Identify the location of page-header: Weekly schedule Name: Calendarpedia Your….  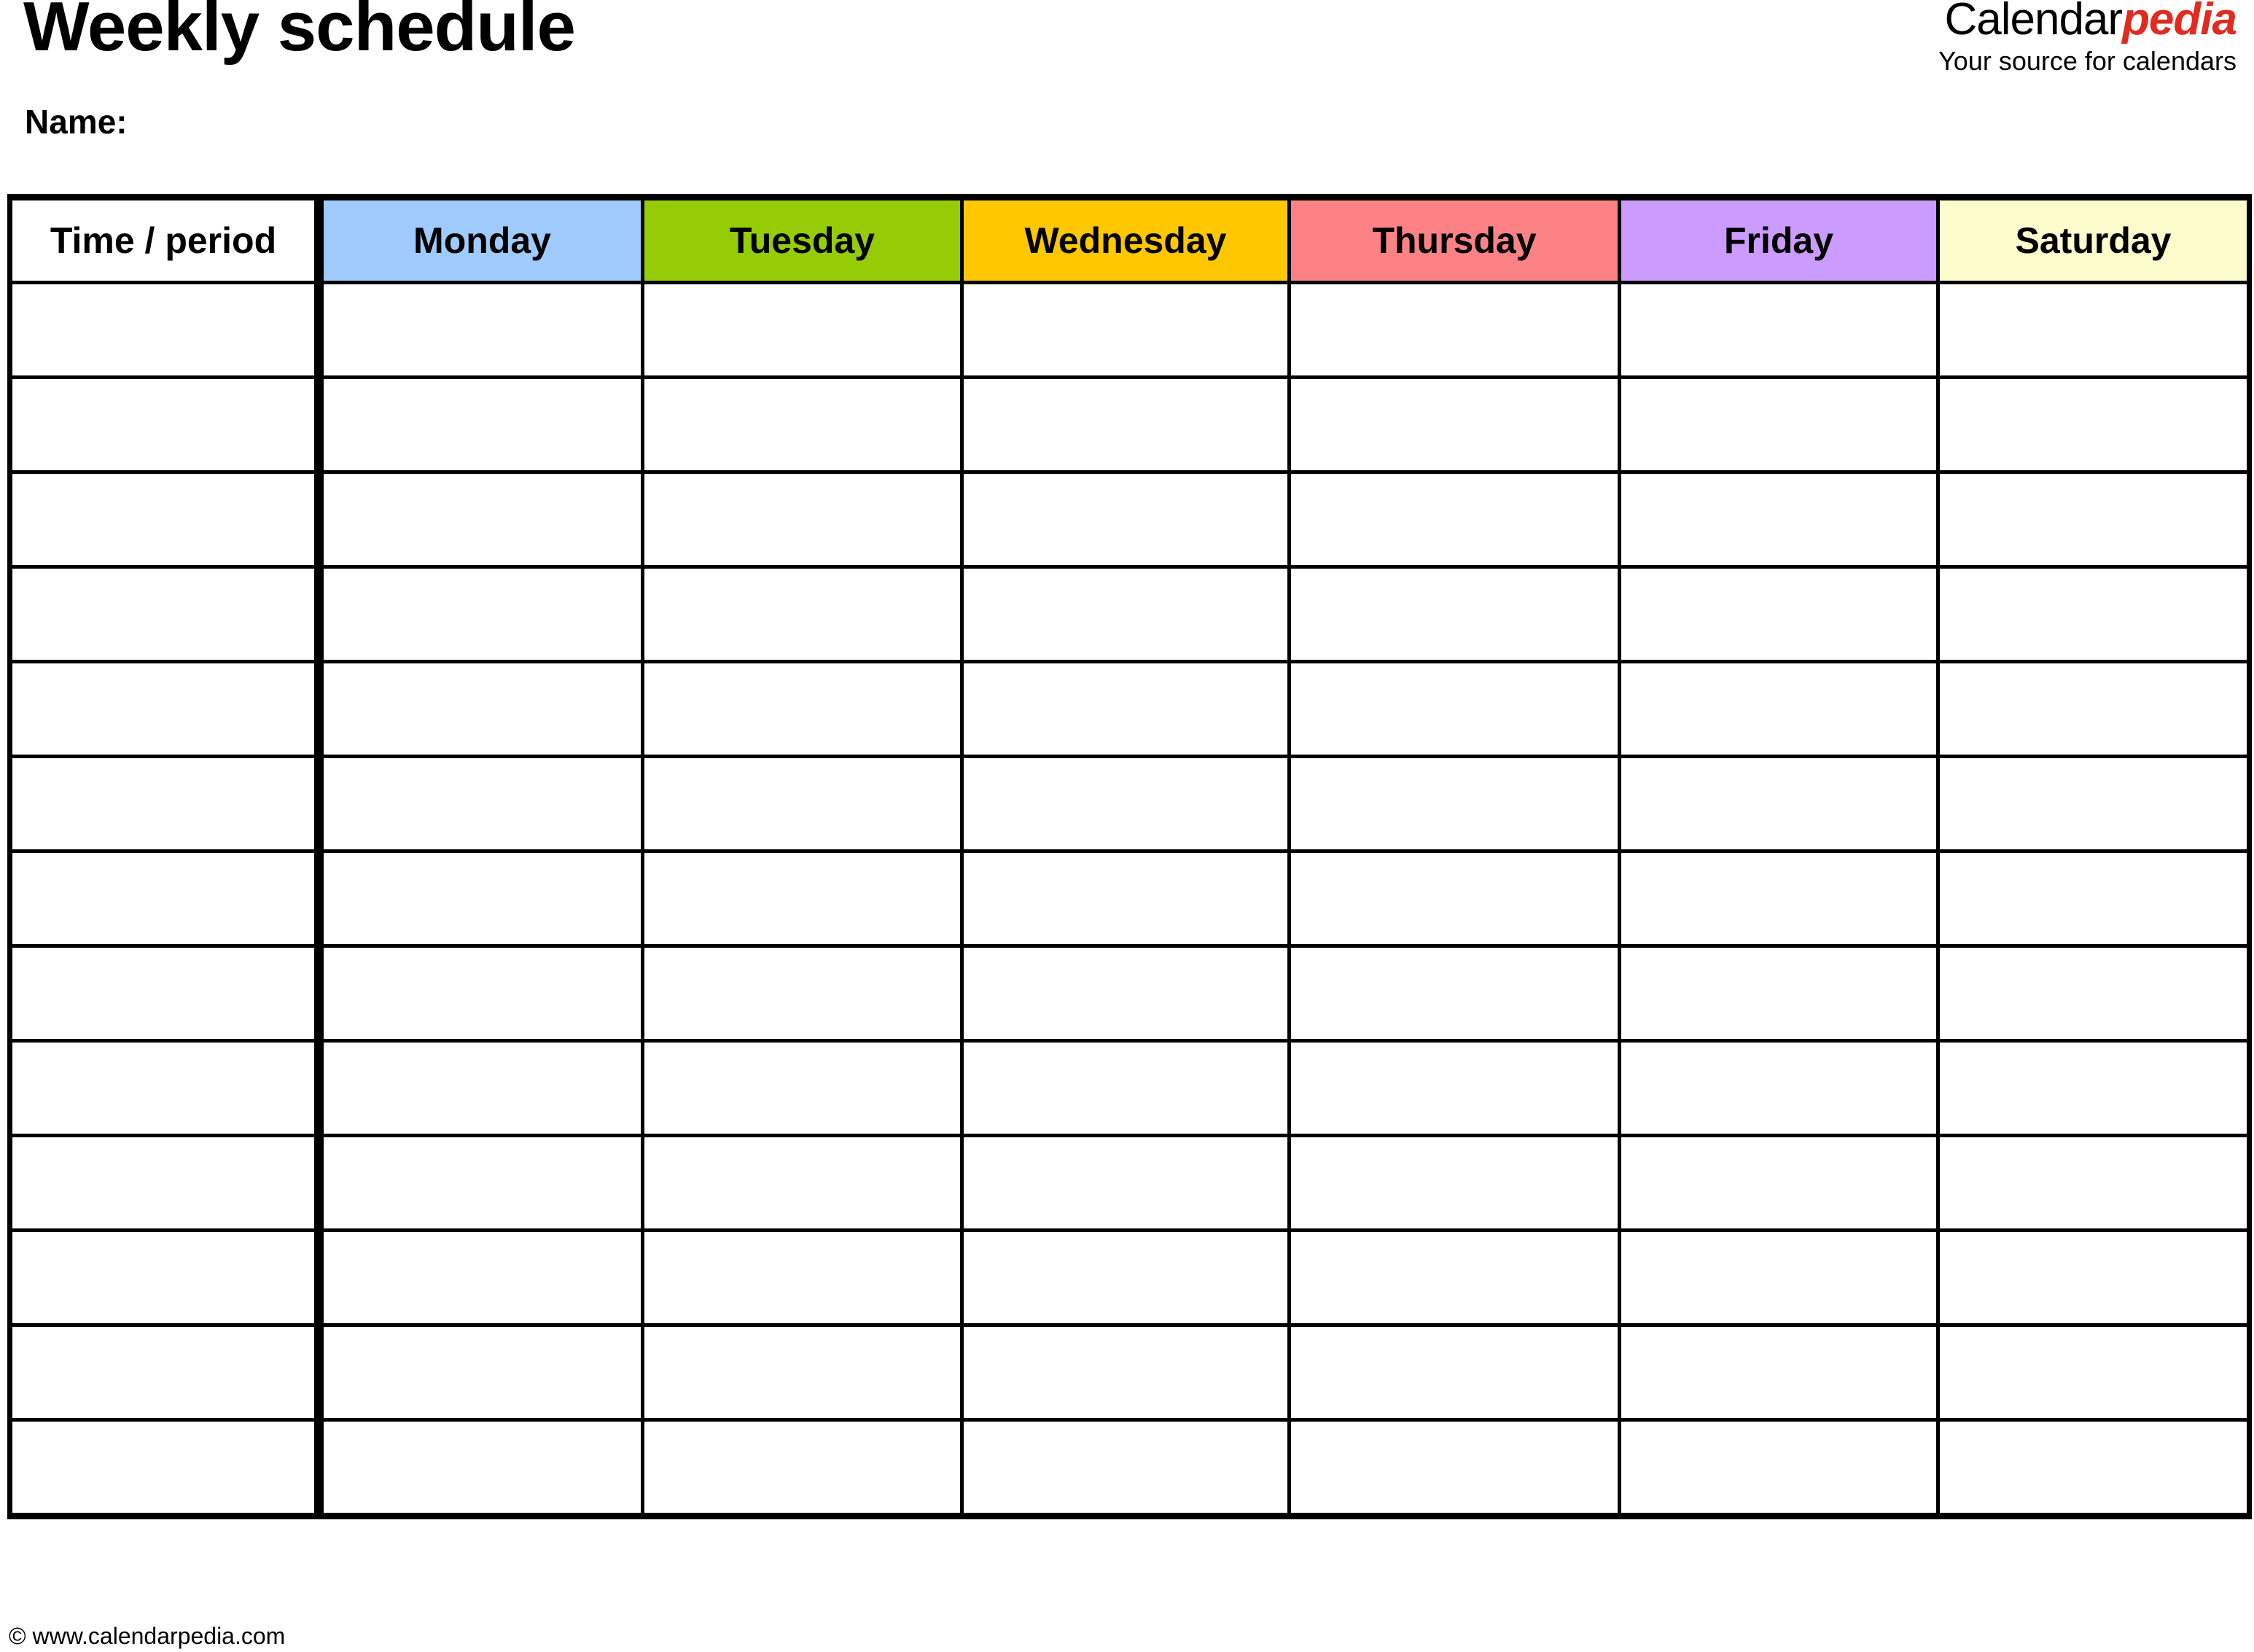
(1127, 97).